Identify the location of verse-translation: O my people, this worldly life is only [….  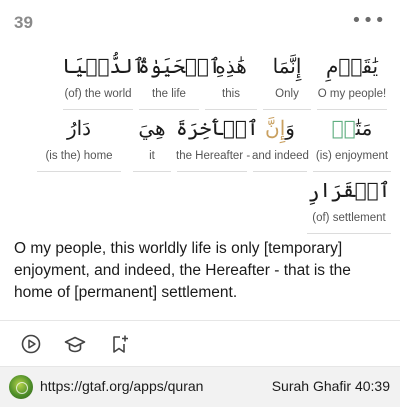
(182, 270).